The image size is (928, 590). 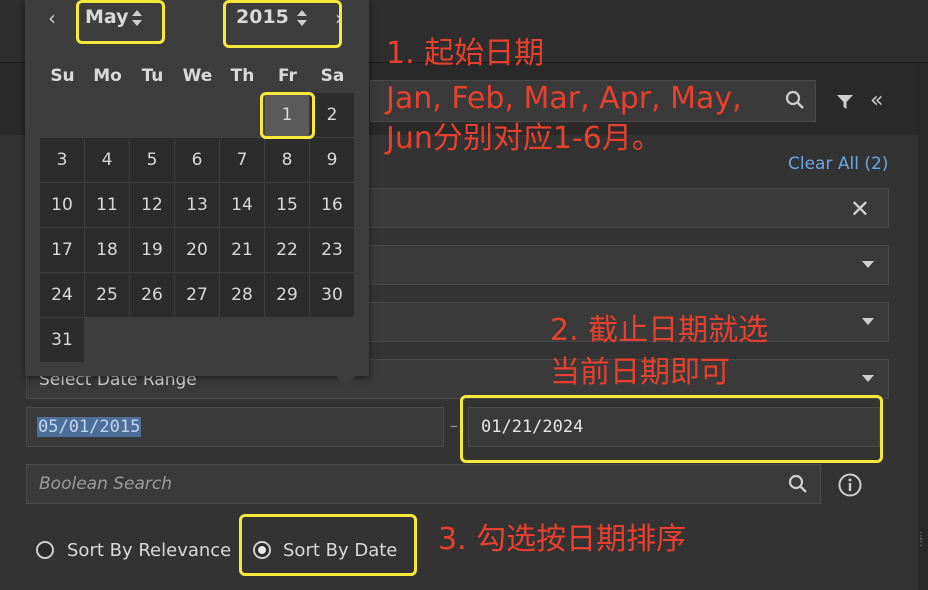 What do you see at coordinates (152, 205) in the screenshot?
I see `calendar-day: 12` at bounding box center [152, 205].